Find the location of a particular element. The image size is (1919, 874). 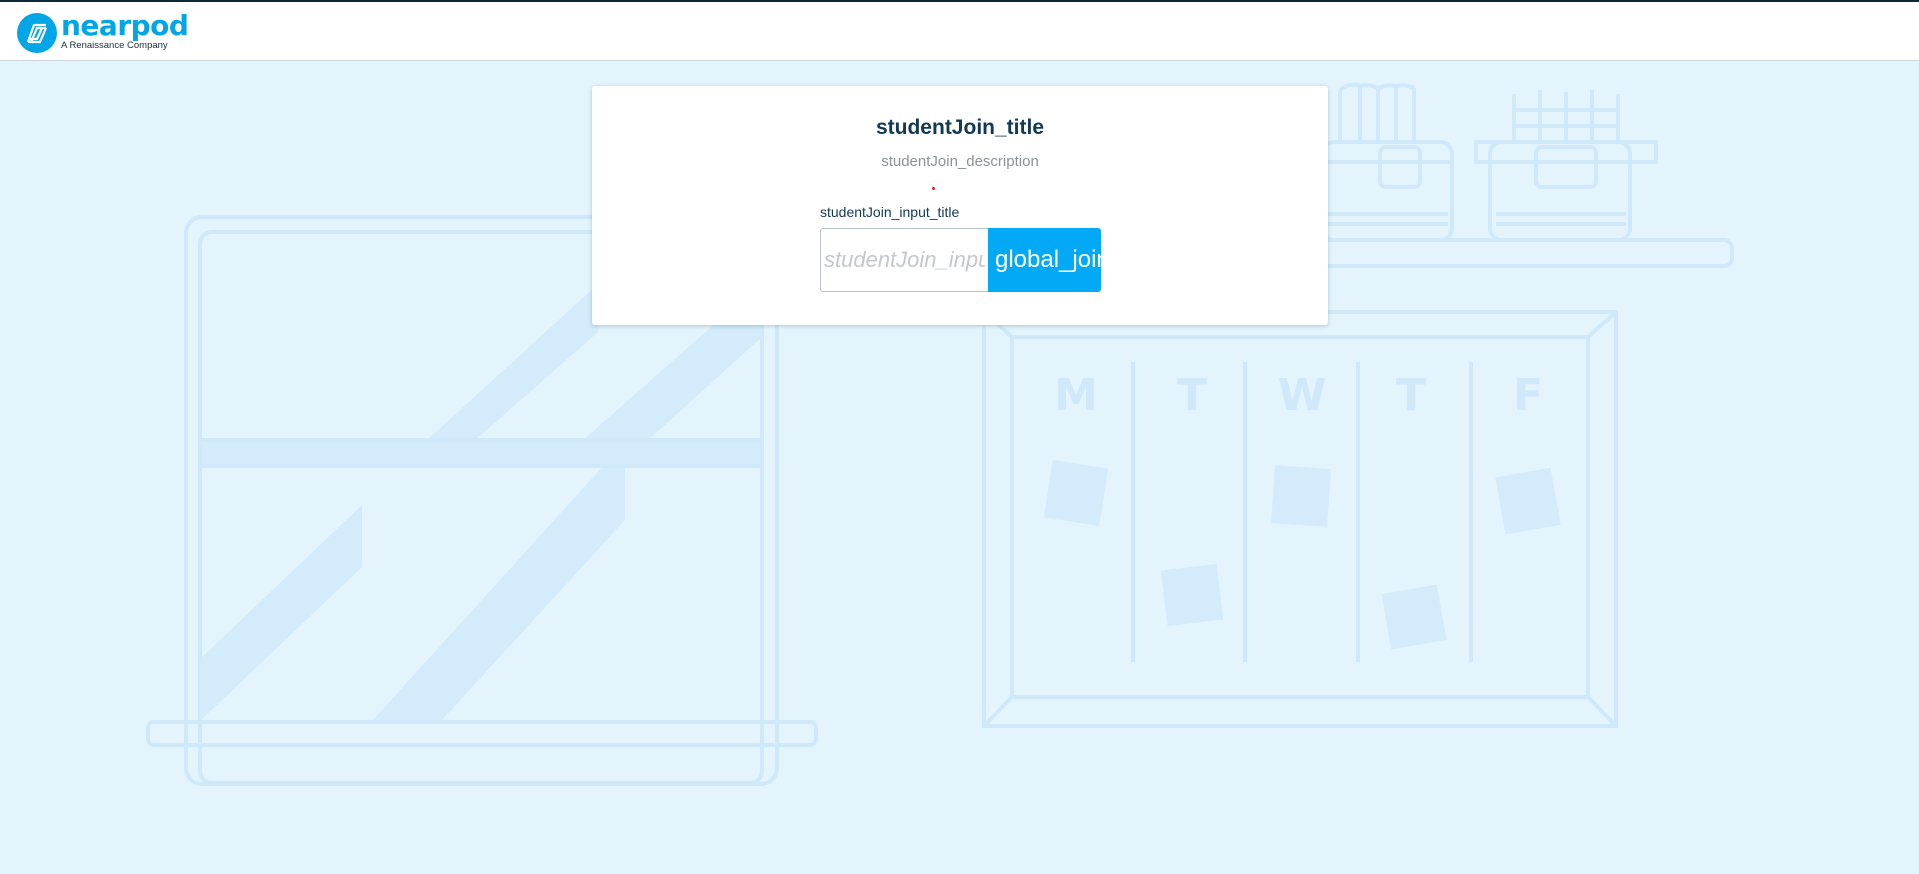

shelf-illustration is located at coordinates (1526, 175).